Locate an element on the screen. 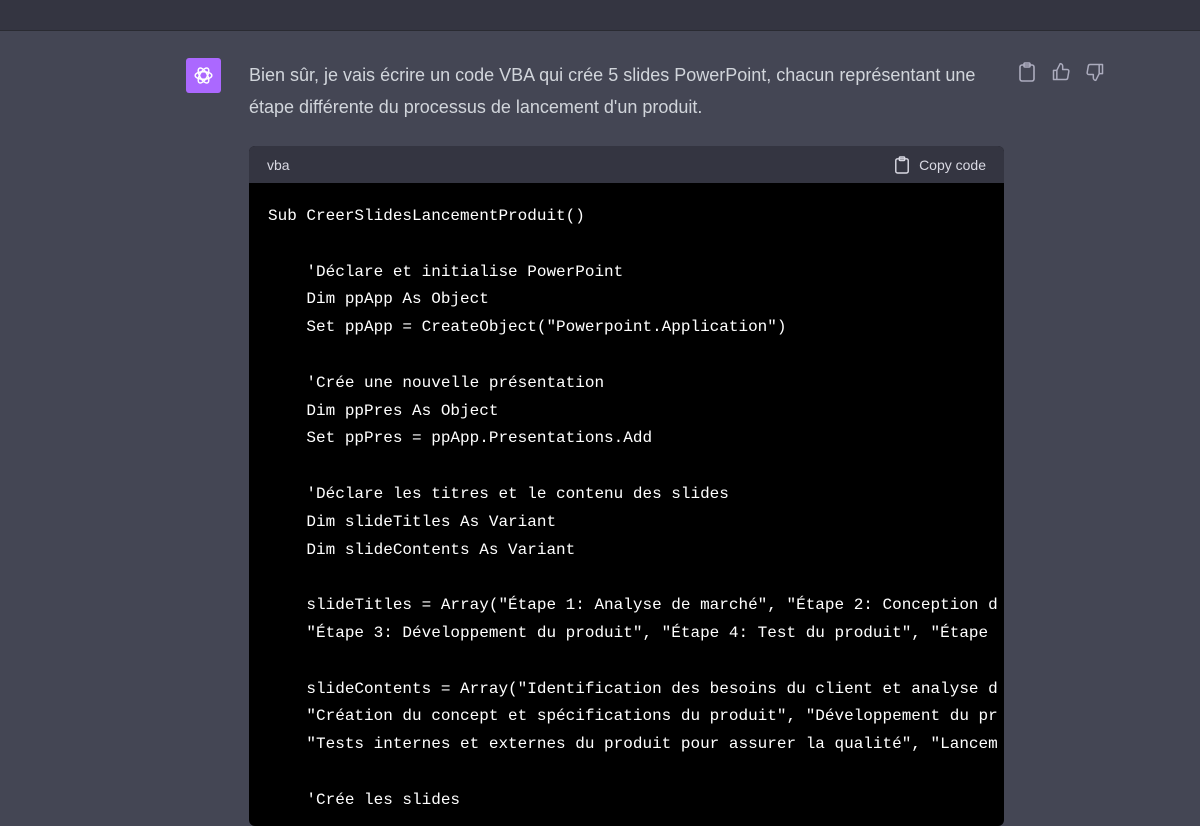 This screenshot has width=1200, height=826. code-line: Dim ppPres As Object is located at coordinates (383, 410).